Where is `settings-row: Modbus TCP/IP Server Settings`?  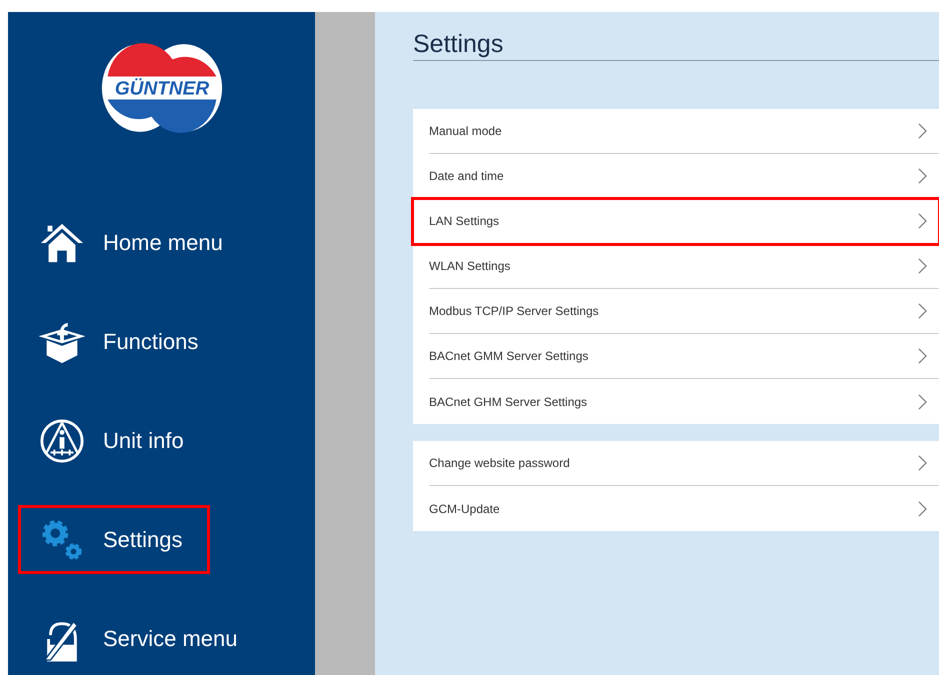
settings-row: Modbus TCP/IP Server Settings is located at coordinates (684, 311).